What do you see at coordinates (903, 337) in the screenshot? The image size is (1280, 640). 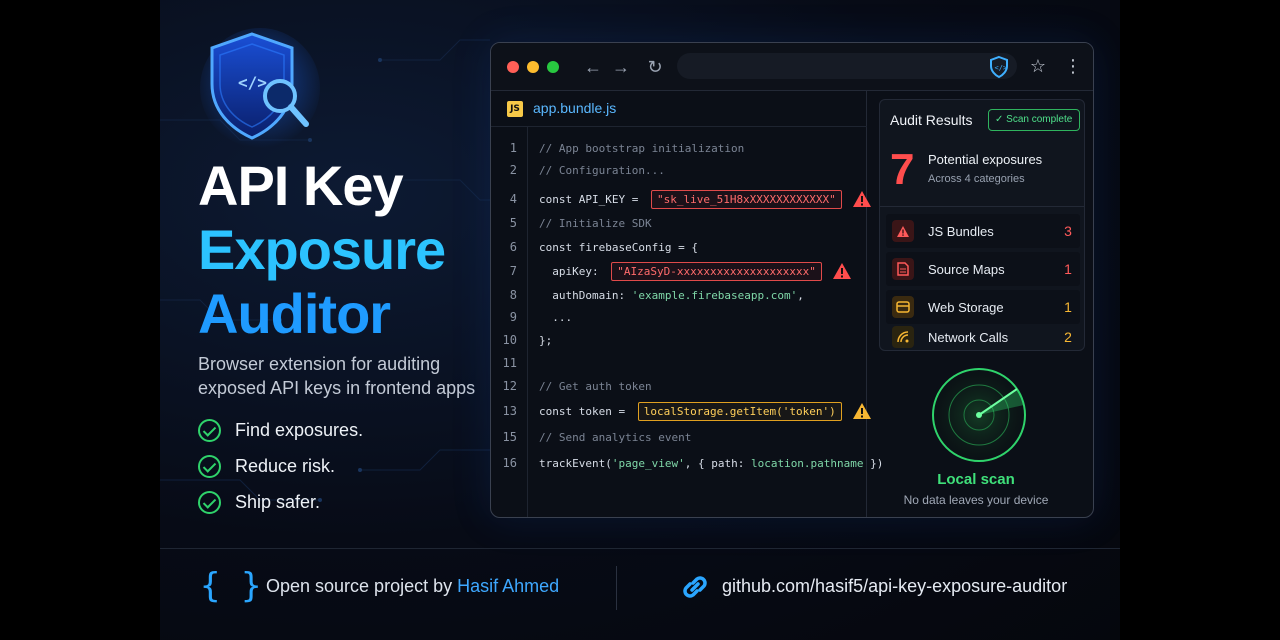 I see `signal-icon` at bounding box center [903, 337].